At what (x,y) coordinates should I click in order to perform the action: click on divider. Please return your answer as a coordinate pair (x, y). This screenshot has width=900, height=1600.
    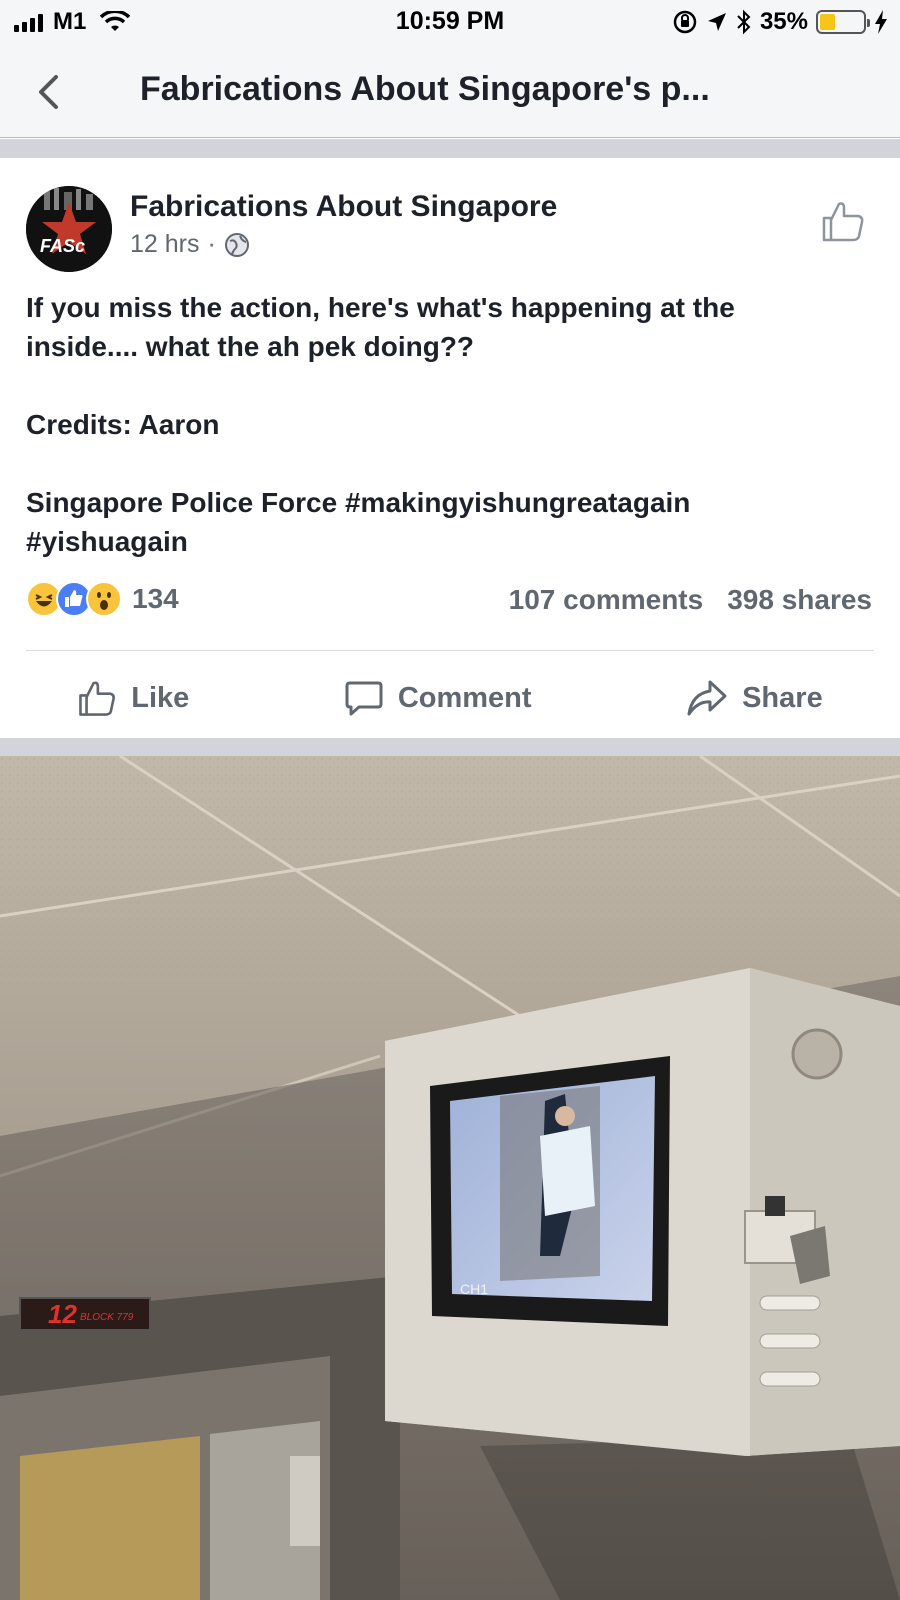
    Looking at the image, I should click on (450, 650).